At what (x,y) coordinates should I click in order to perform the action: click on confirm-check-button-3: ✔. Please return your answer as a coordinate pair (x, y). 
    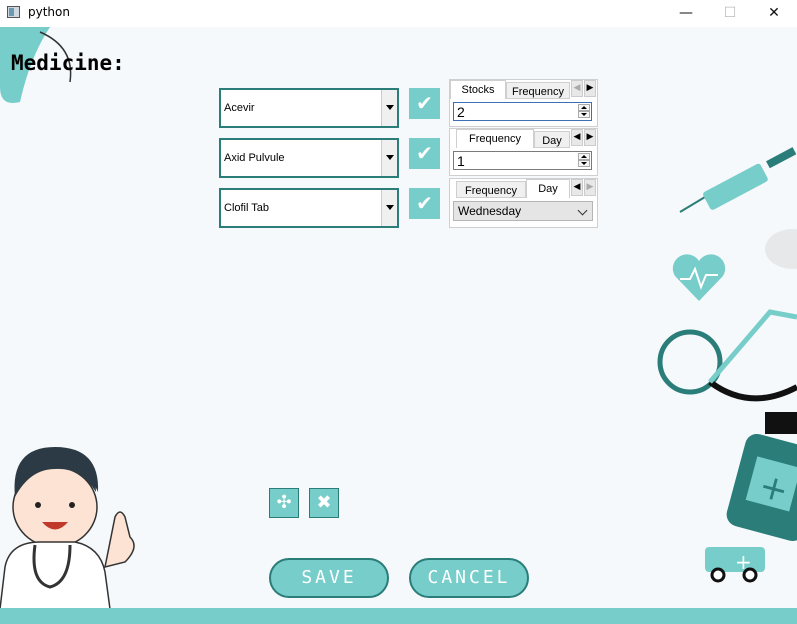
    Looking at the image, I should click on (424, 203).